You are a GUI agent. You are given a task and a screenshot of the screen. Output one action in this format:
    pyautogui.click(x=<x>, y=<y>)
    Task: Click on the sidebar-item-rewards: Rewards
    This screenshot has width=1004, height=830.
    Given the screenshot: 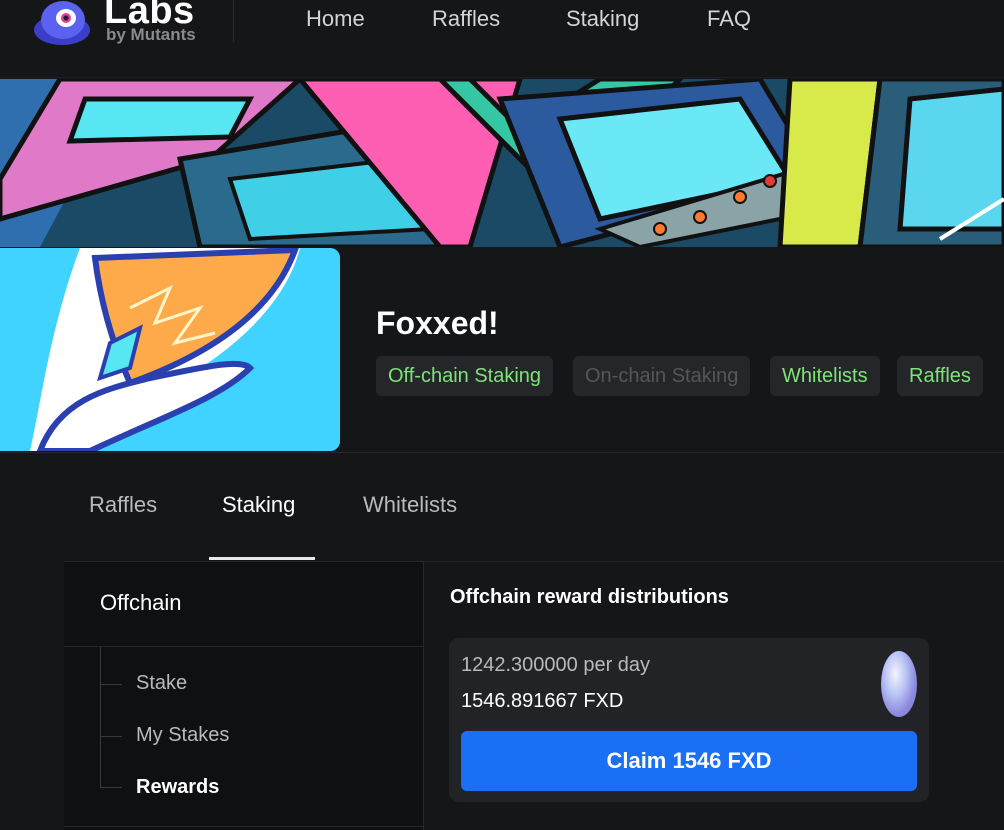 What is the action you would take?
    pyautogui.click(x=177, y=787)
    